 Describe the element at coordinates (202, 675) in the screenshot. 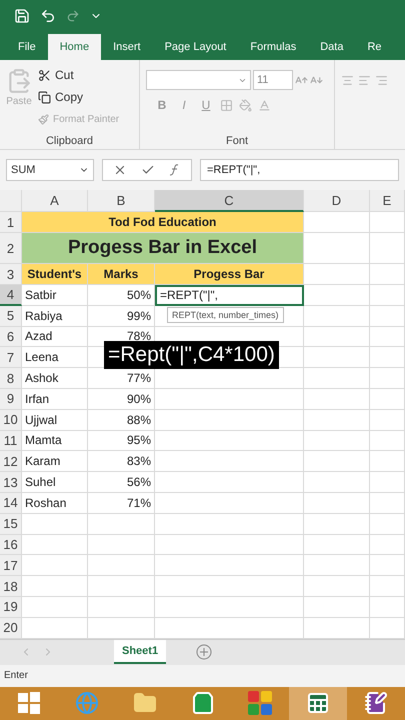

I see `status-text: Enter` at that location.